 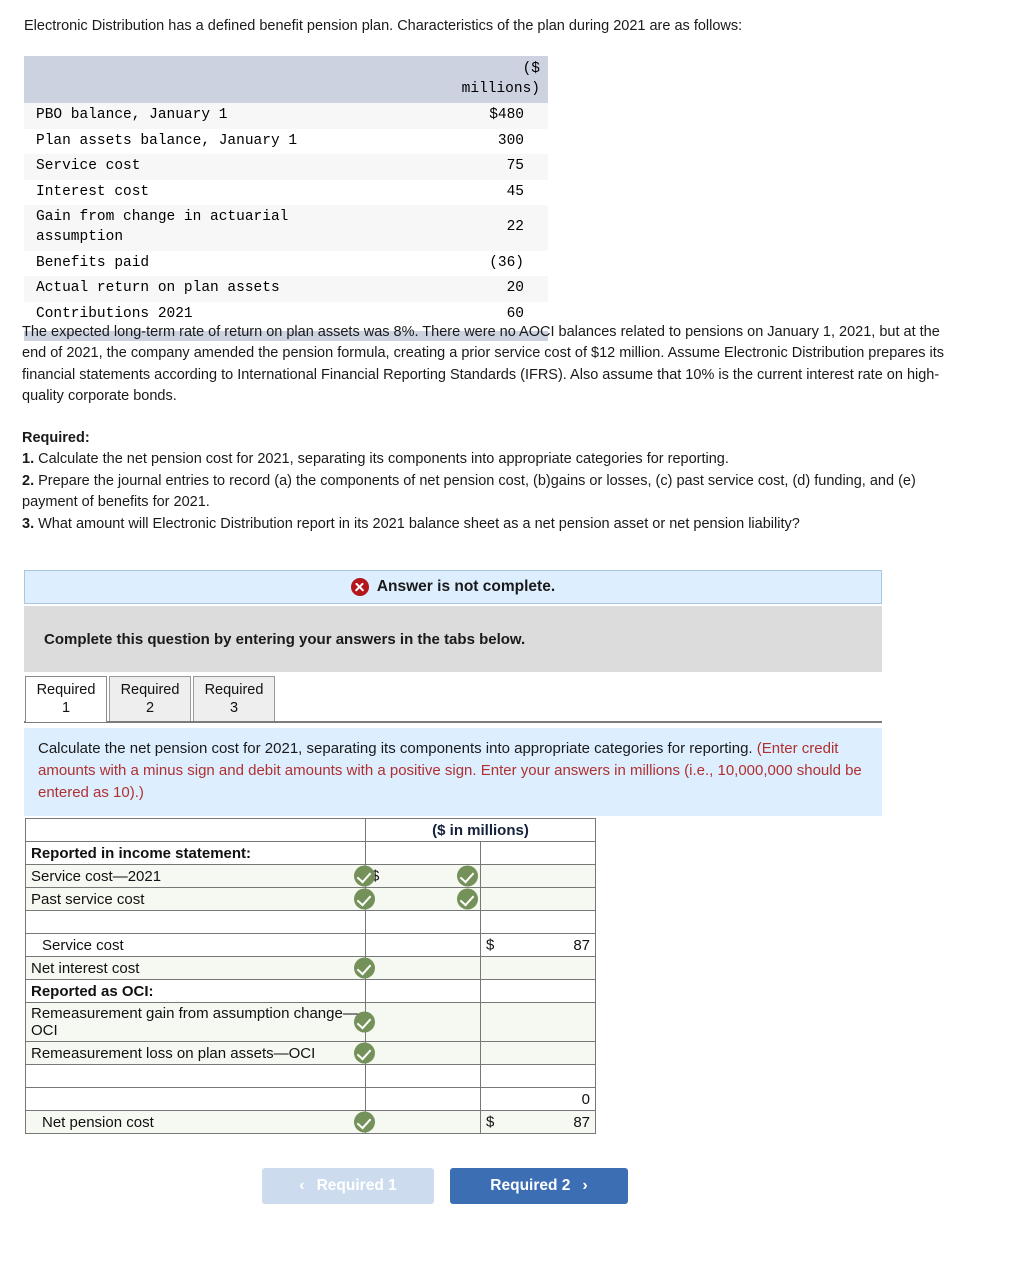 What do you see at coordinates (515, 166) in the screenshot?
I see `facts-row-value: 75` at bounding box center [515, 166].